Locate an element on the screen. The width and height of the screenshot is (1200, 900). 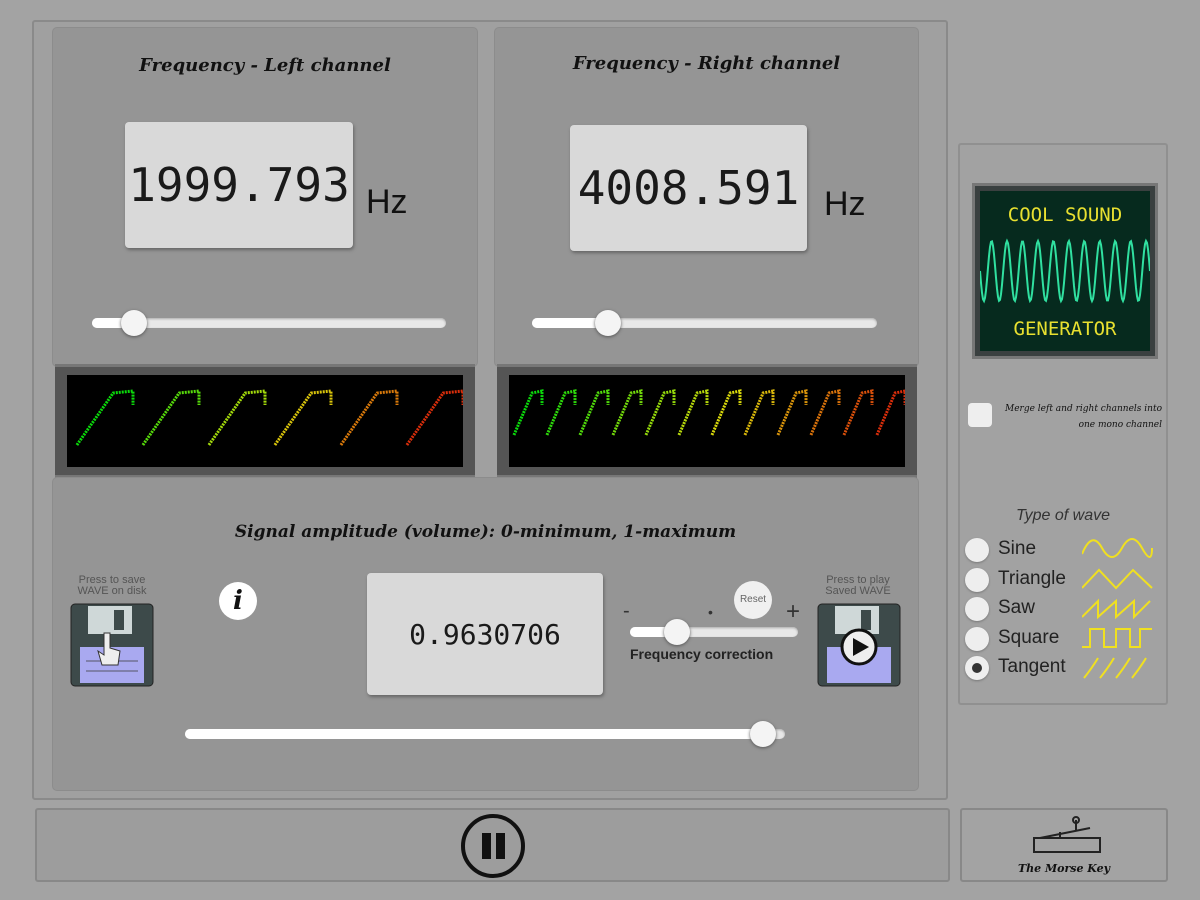
wave-label: Sine is located at coordinates (1017, 548).